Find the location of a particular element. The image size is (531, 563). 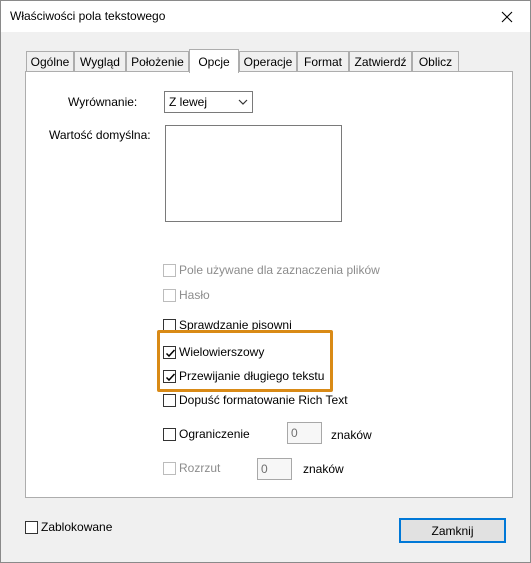

tab-label: Format is located at coordinates (322, 62).